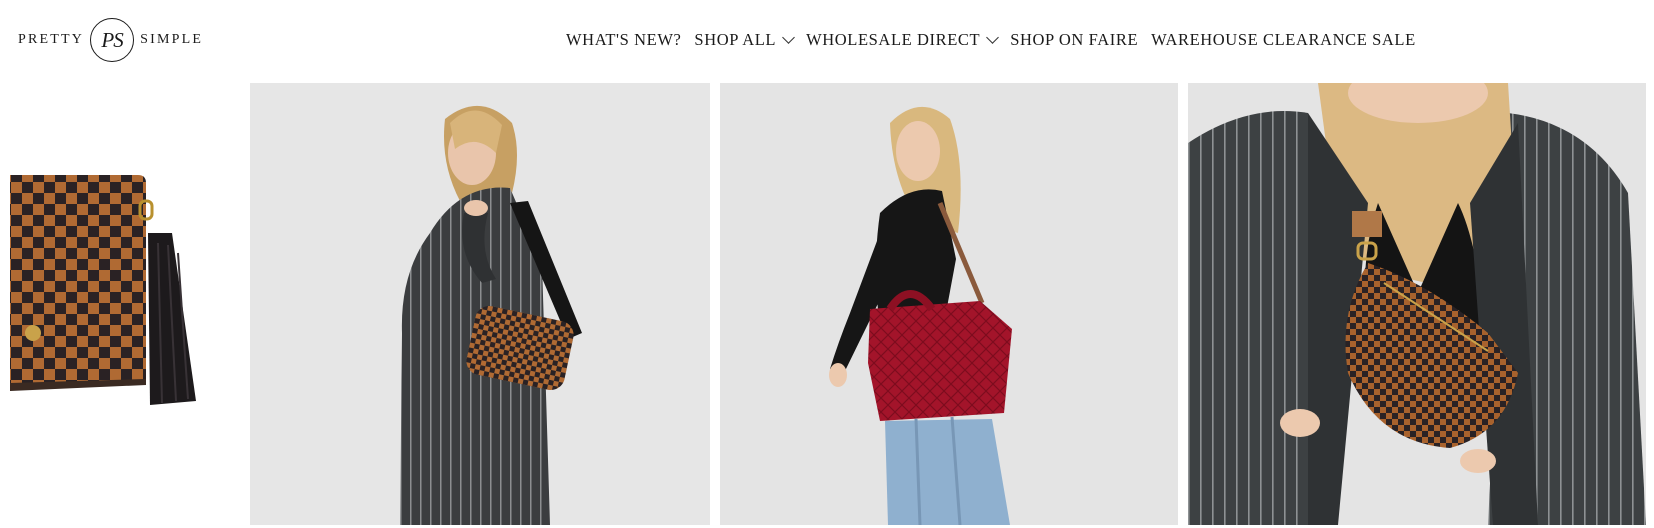  I want to click on nav-item-label: WHAT'S NEW?, so click(624, 39).